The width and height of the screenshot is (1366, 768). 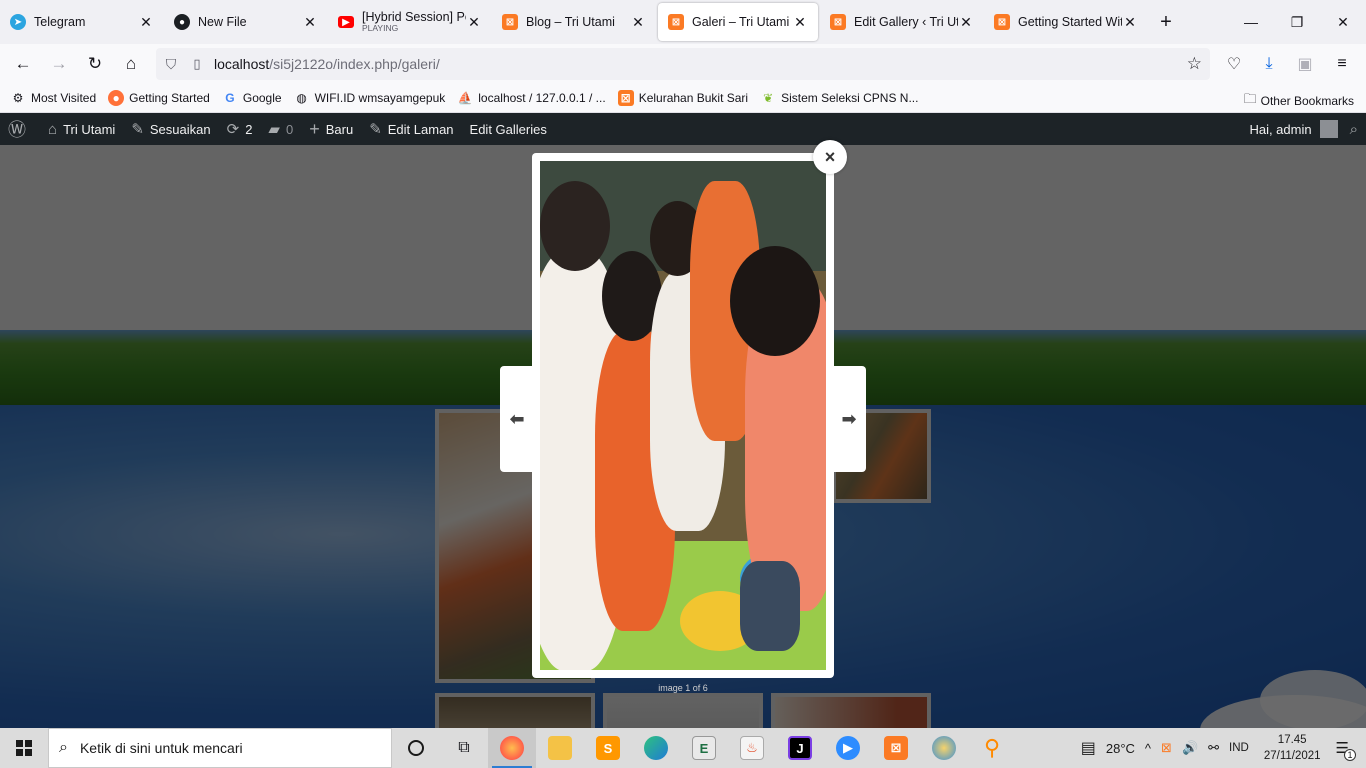 What do you see at coordinates (240, 129) in the screenshot?
I see `updates-link: ⟳ 2` at bounding box center [240, 129].